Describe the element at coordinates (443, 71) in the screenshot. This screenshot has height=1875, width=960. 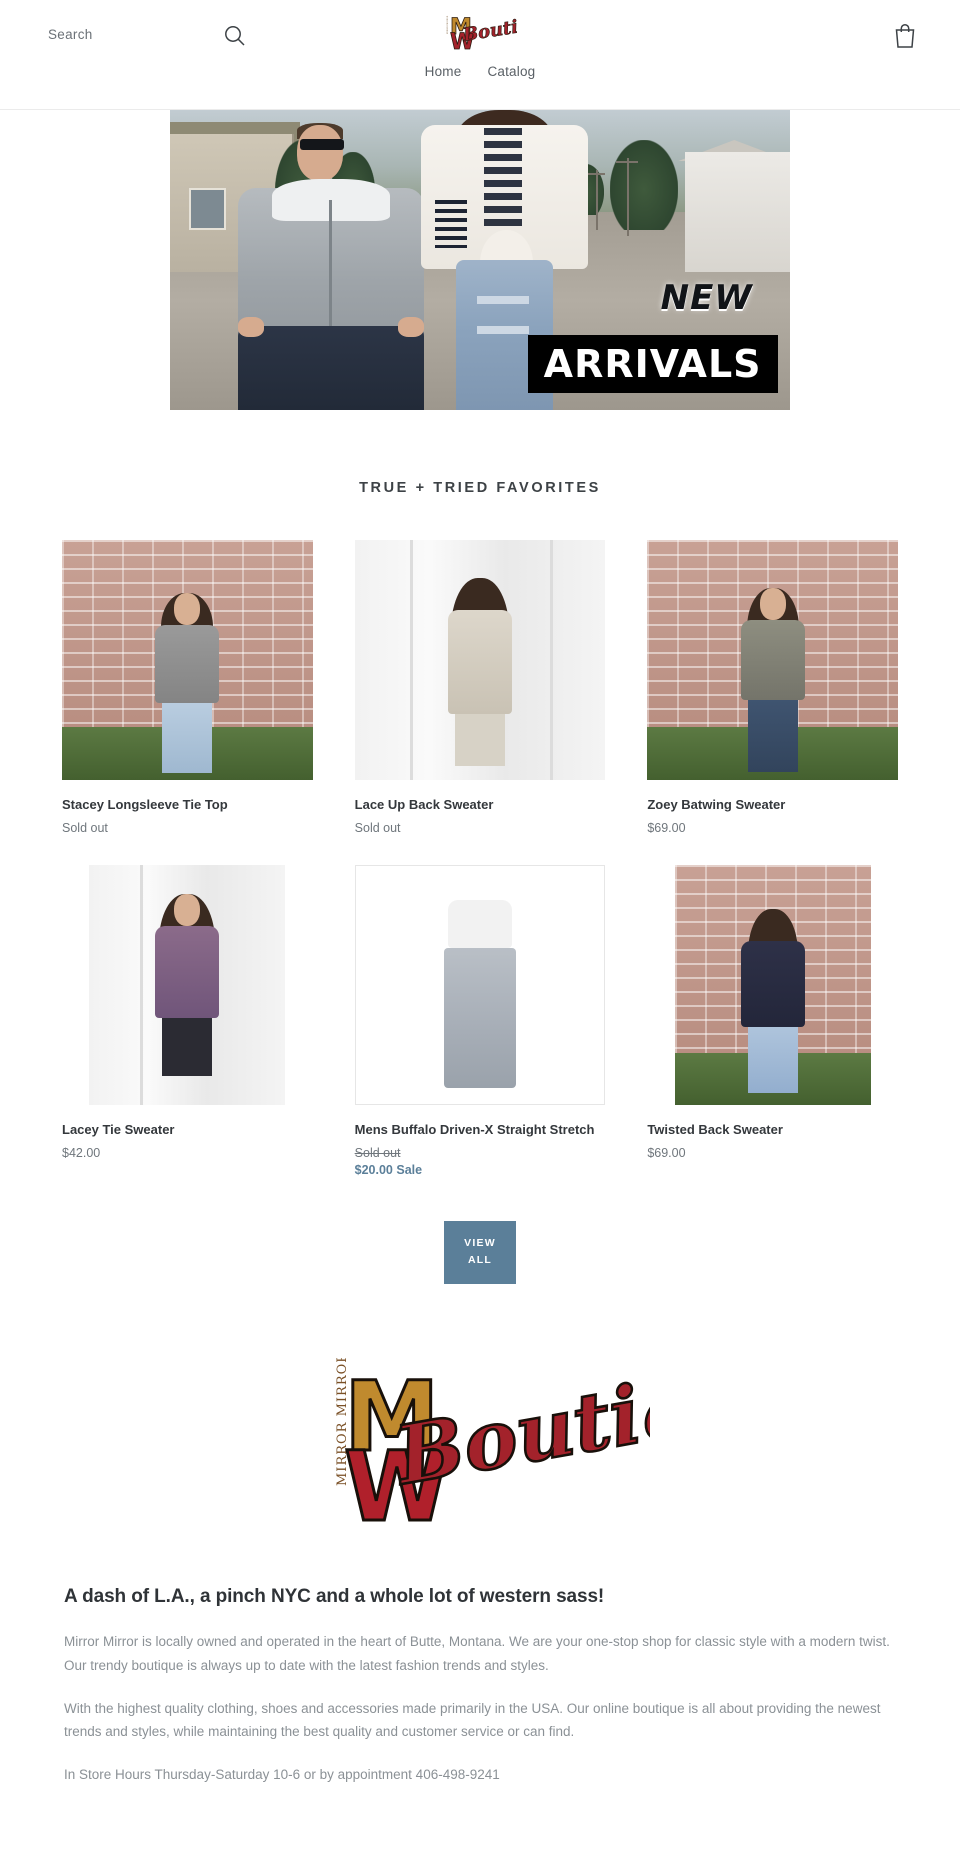
I see `nav-home: Home` at that location.